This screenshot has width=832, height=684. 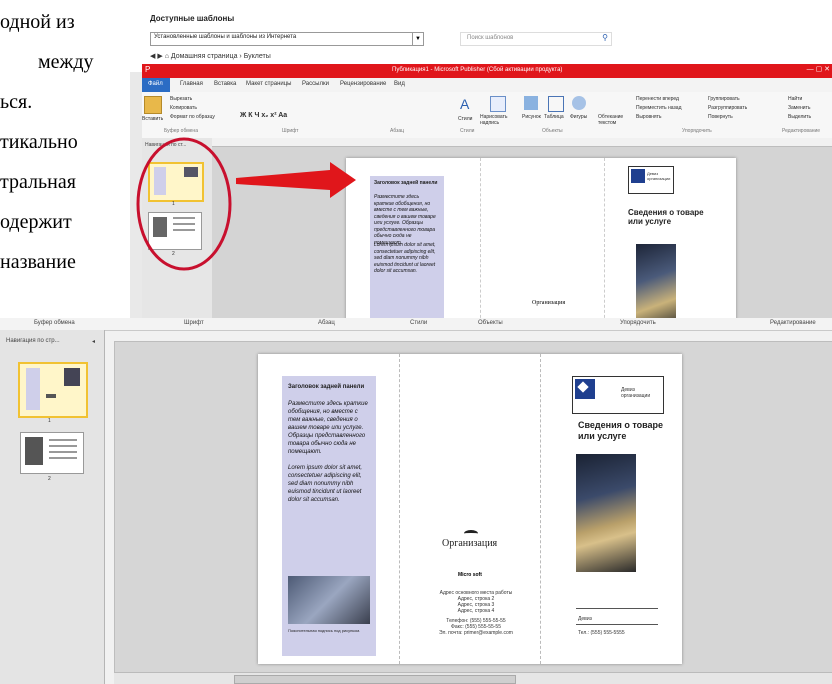 I want to click on highlight-circle-thumbnail, so click(x=184, y=204).